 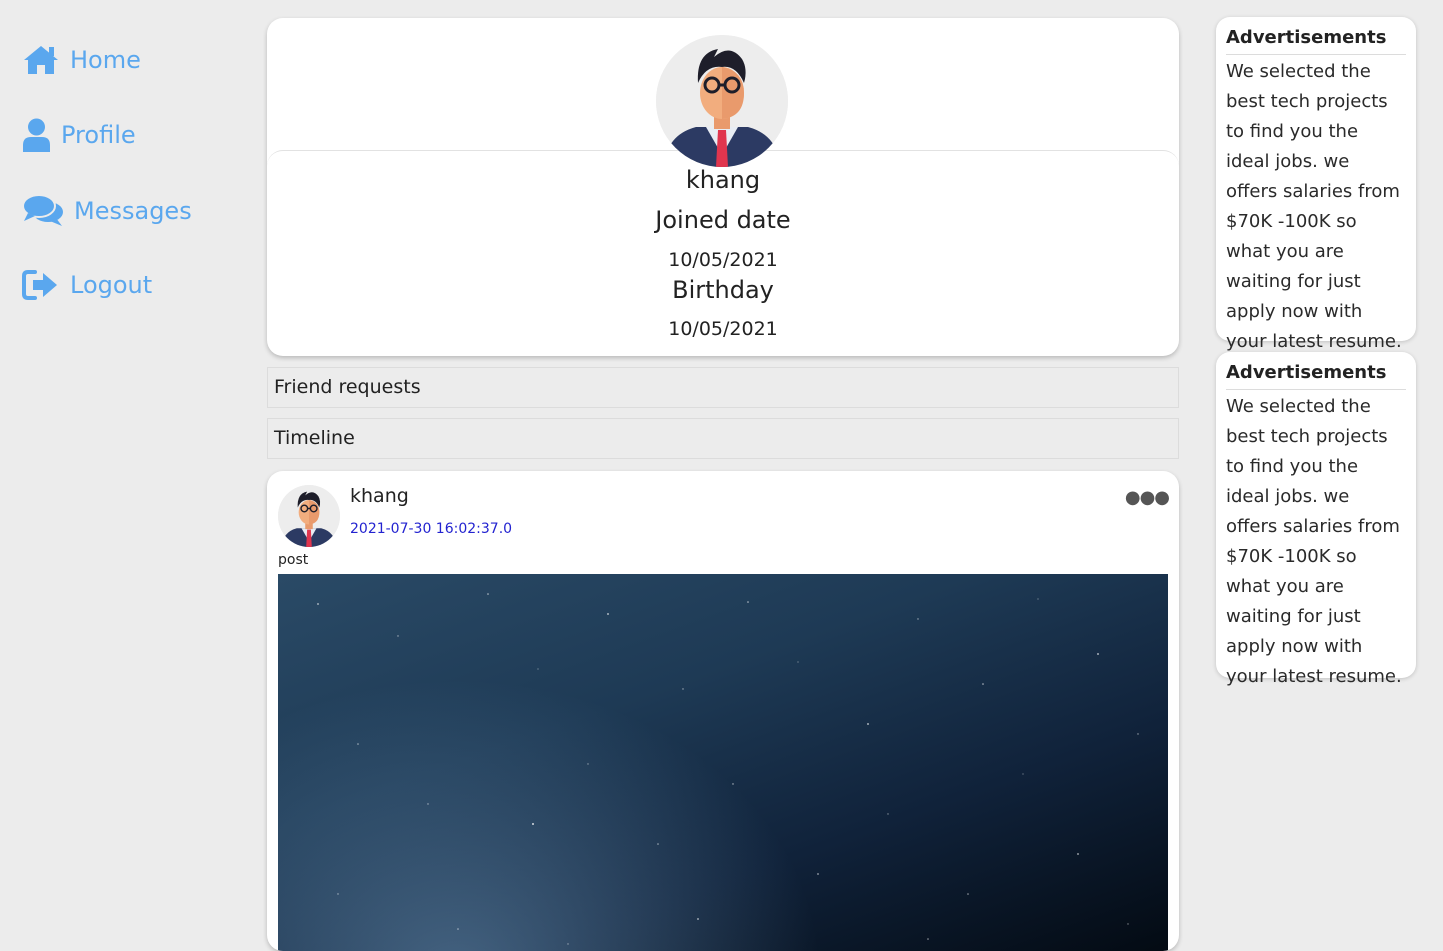 I want to click on profile-name: khang, so click(x=723, y=180).